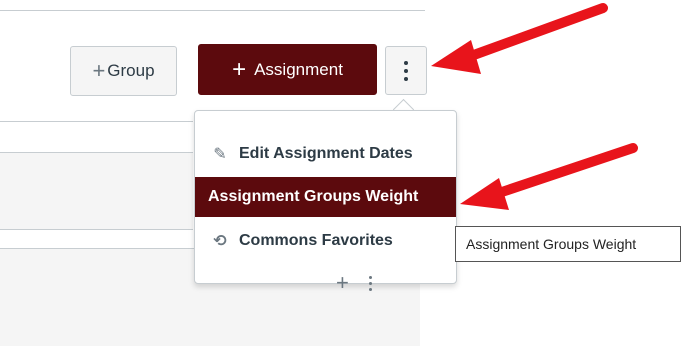  I want to click on add-group-button: + Group, so click(123, 71).